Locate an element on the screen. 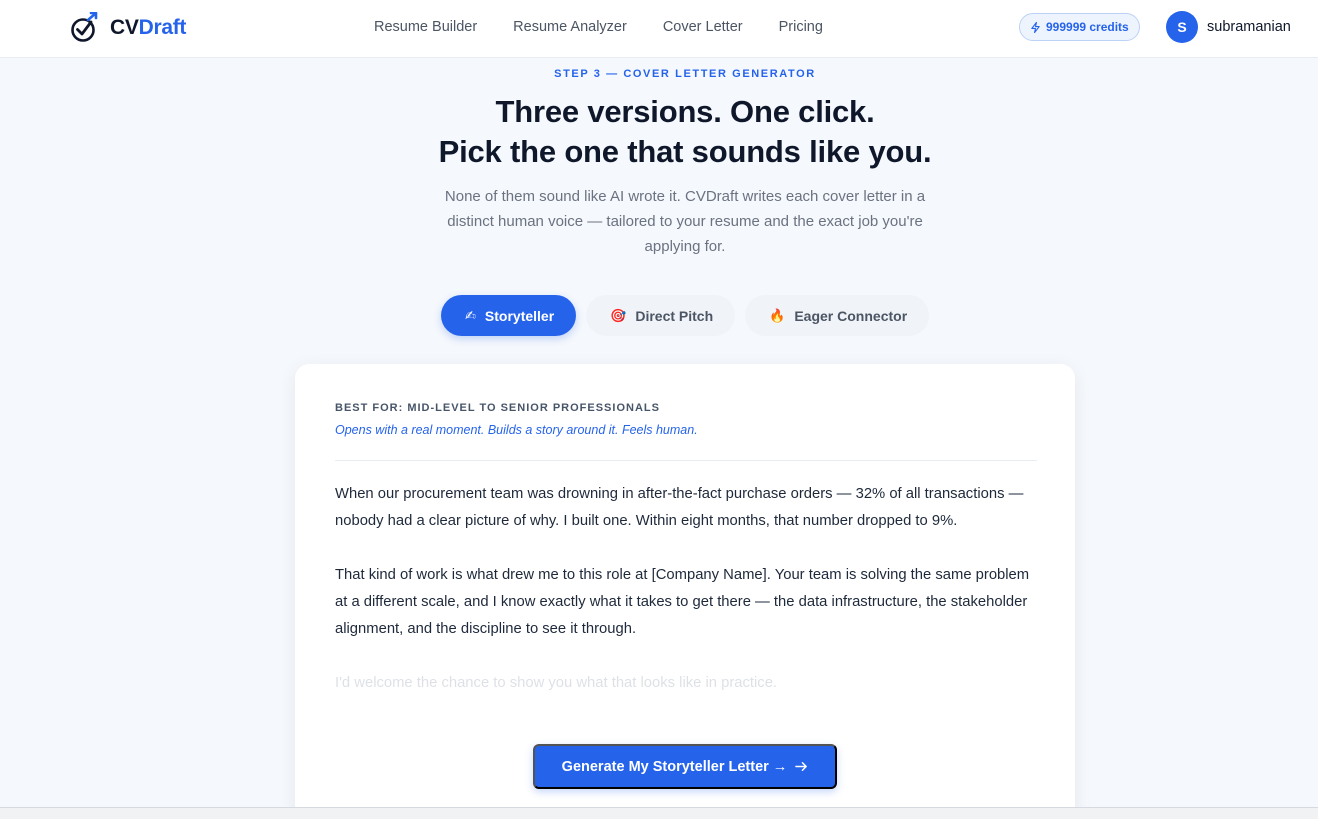  bottom-scroll-edge is located at coordinates (659, 813).